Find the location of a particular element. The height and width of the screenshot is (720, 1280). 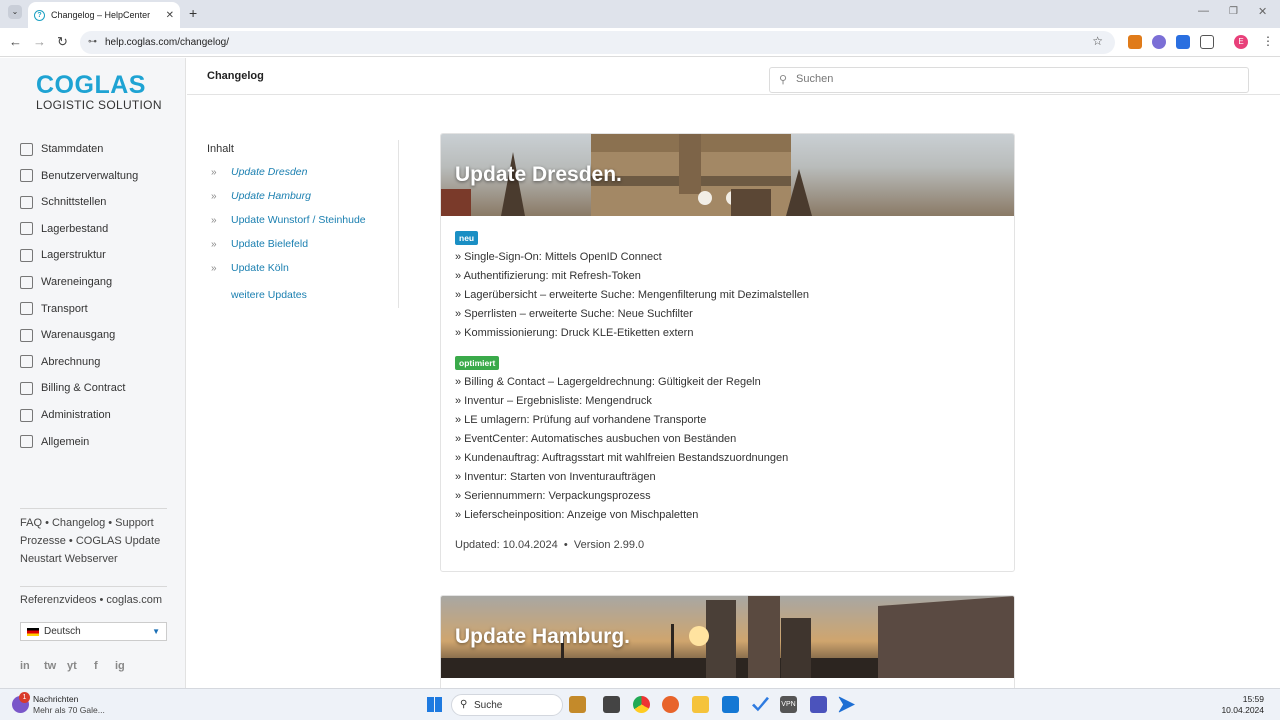

sidebar-item-label: Transport is located at coordinates (64, 308).